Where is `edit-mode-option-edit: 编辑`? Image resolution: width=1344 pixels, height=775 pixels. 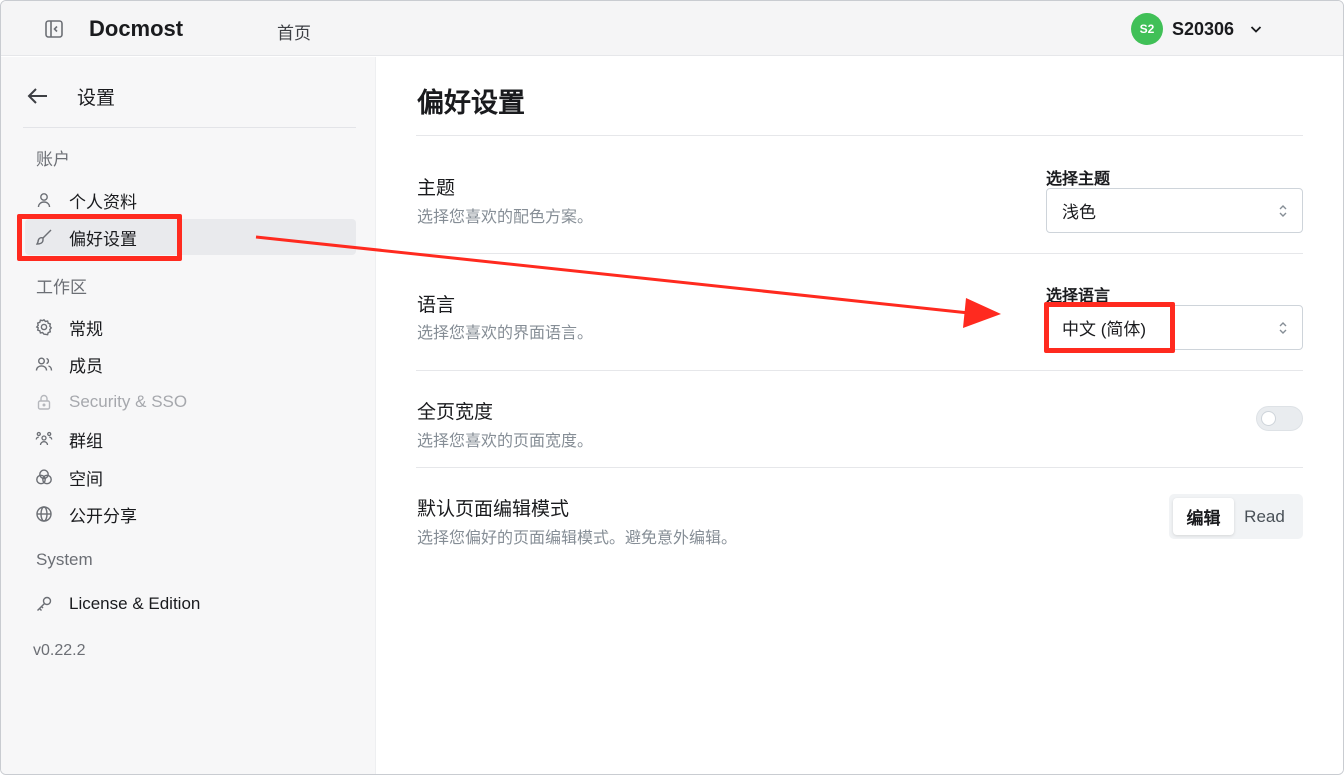 edit-mode-option-edit: 编辑 is located at coordinates (1203, 516).